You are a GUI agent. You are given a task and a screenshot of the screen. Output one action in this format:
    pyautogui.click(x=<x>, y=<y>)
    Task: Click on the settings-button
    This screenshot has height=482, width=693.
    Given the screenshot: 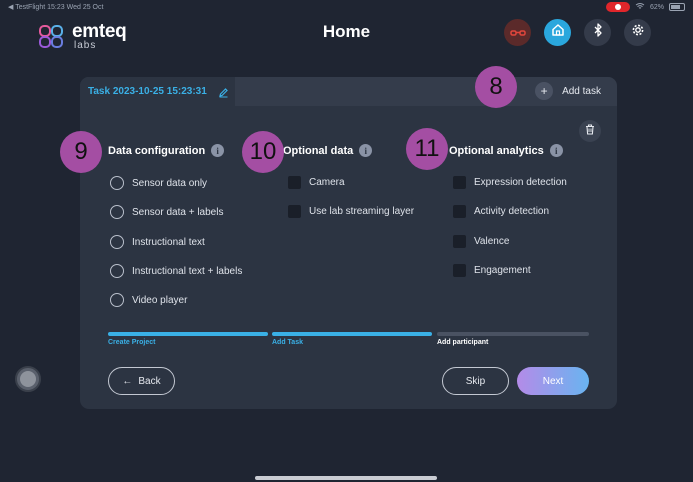 What is the action you would take?
    pyautogui.click(x=637, y=32)
    